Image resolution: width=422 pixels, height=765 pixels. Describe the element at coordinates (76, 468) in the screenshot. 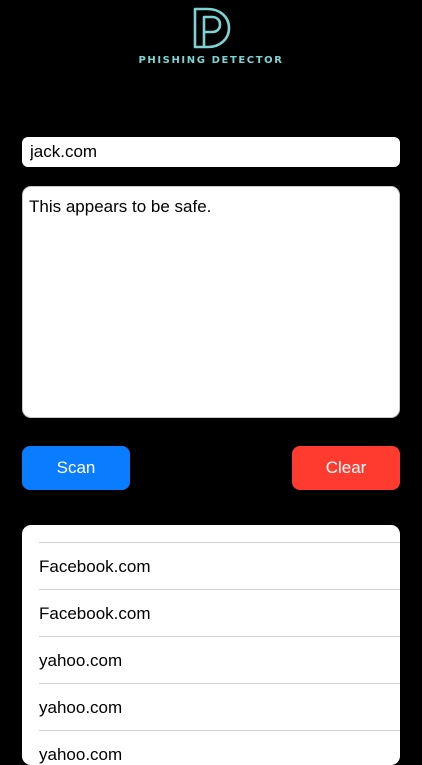

I see `scan-button: Scan` at that location.